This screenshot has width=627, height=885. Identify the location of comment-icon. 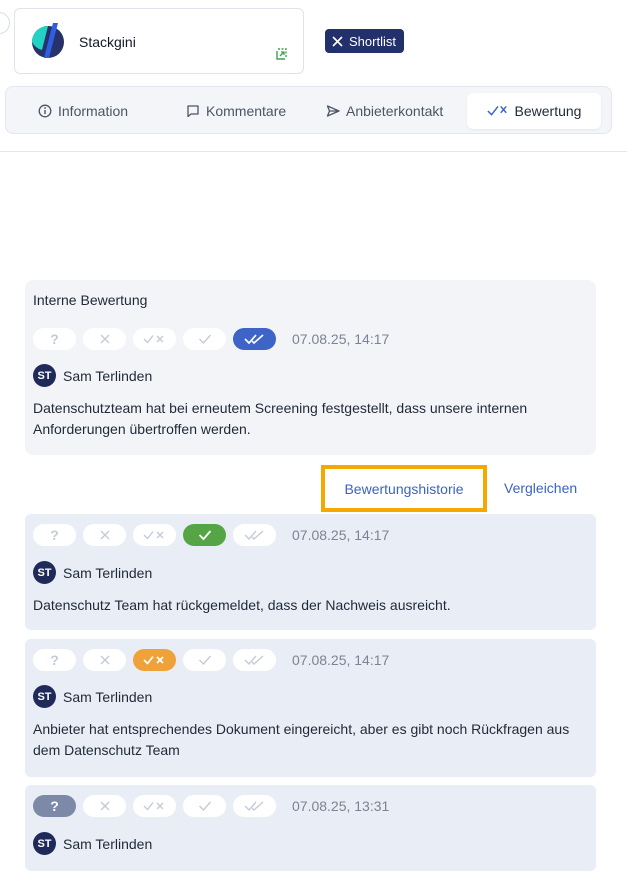
(193, 111).